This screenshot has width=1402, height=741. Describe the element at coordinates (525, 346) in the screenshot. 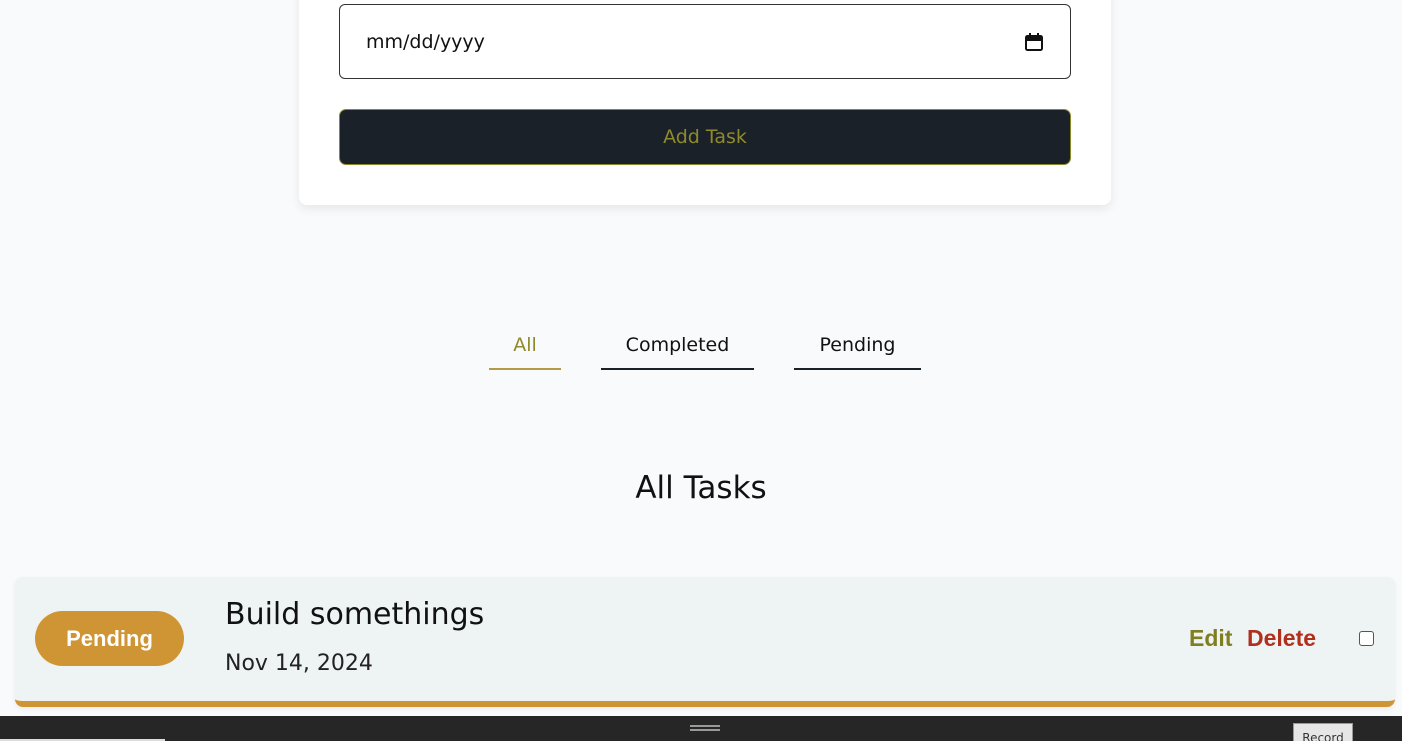

I see `tab-all: All` at that location.